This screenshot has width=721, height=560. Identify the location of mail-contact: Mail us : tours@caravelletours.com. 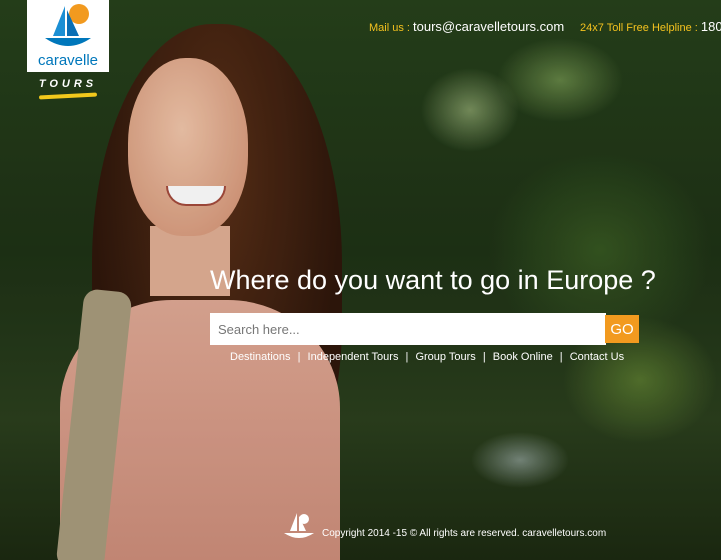
(466, 26).